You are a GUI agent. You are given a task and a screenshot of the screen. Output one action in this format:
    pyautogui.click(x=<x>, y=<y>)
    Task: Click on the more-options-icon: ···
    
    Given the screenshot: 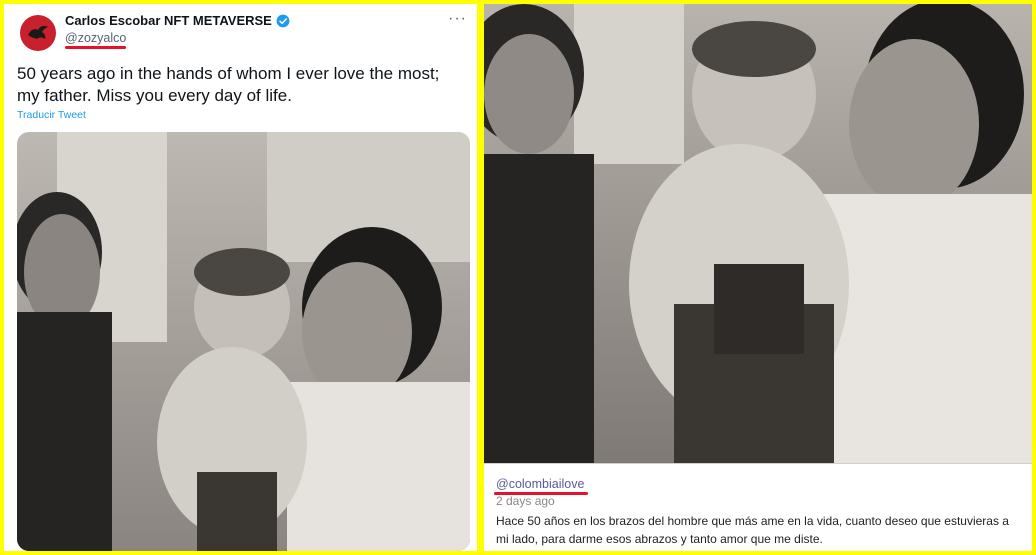 What is the action you would take?
    pyautogui.click(x=457, y=19)
    